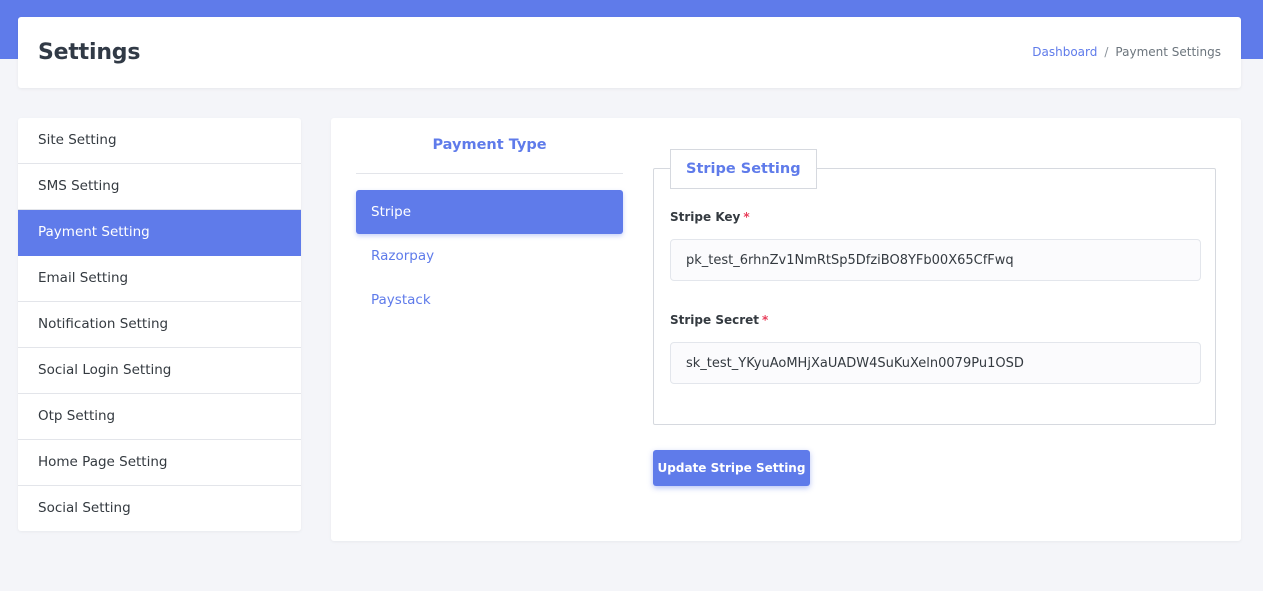  I want to click on sidebar-item-email-setting: Email Setting, so click(159, 279).